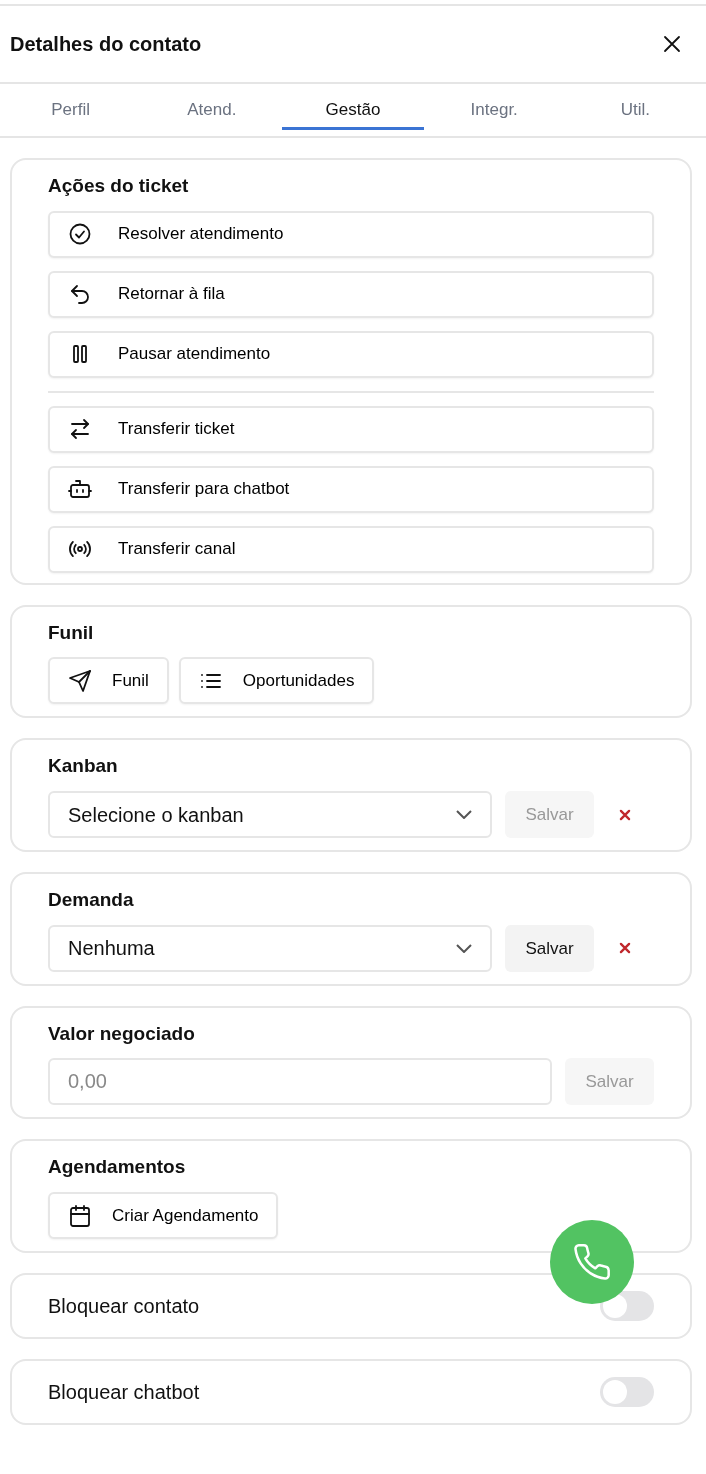 Image resolution: width=706 pixels, height=1474 pixels. I want to click on swap-arrows-icon, so click(80, 429).